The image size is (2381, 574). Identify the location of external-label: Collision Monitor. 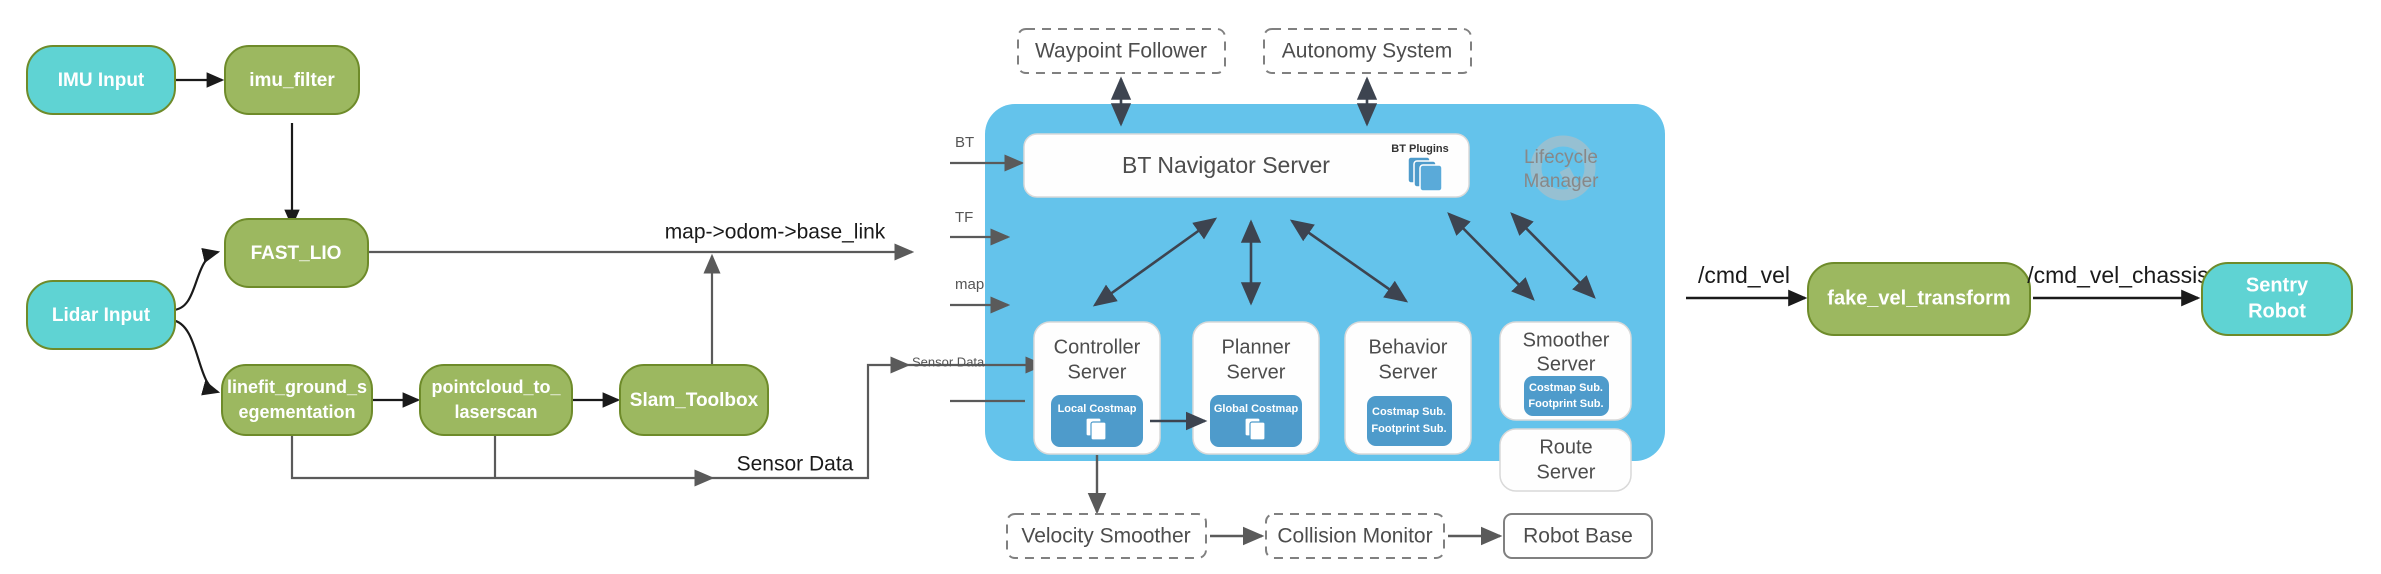
(1354, 536).